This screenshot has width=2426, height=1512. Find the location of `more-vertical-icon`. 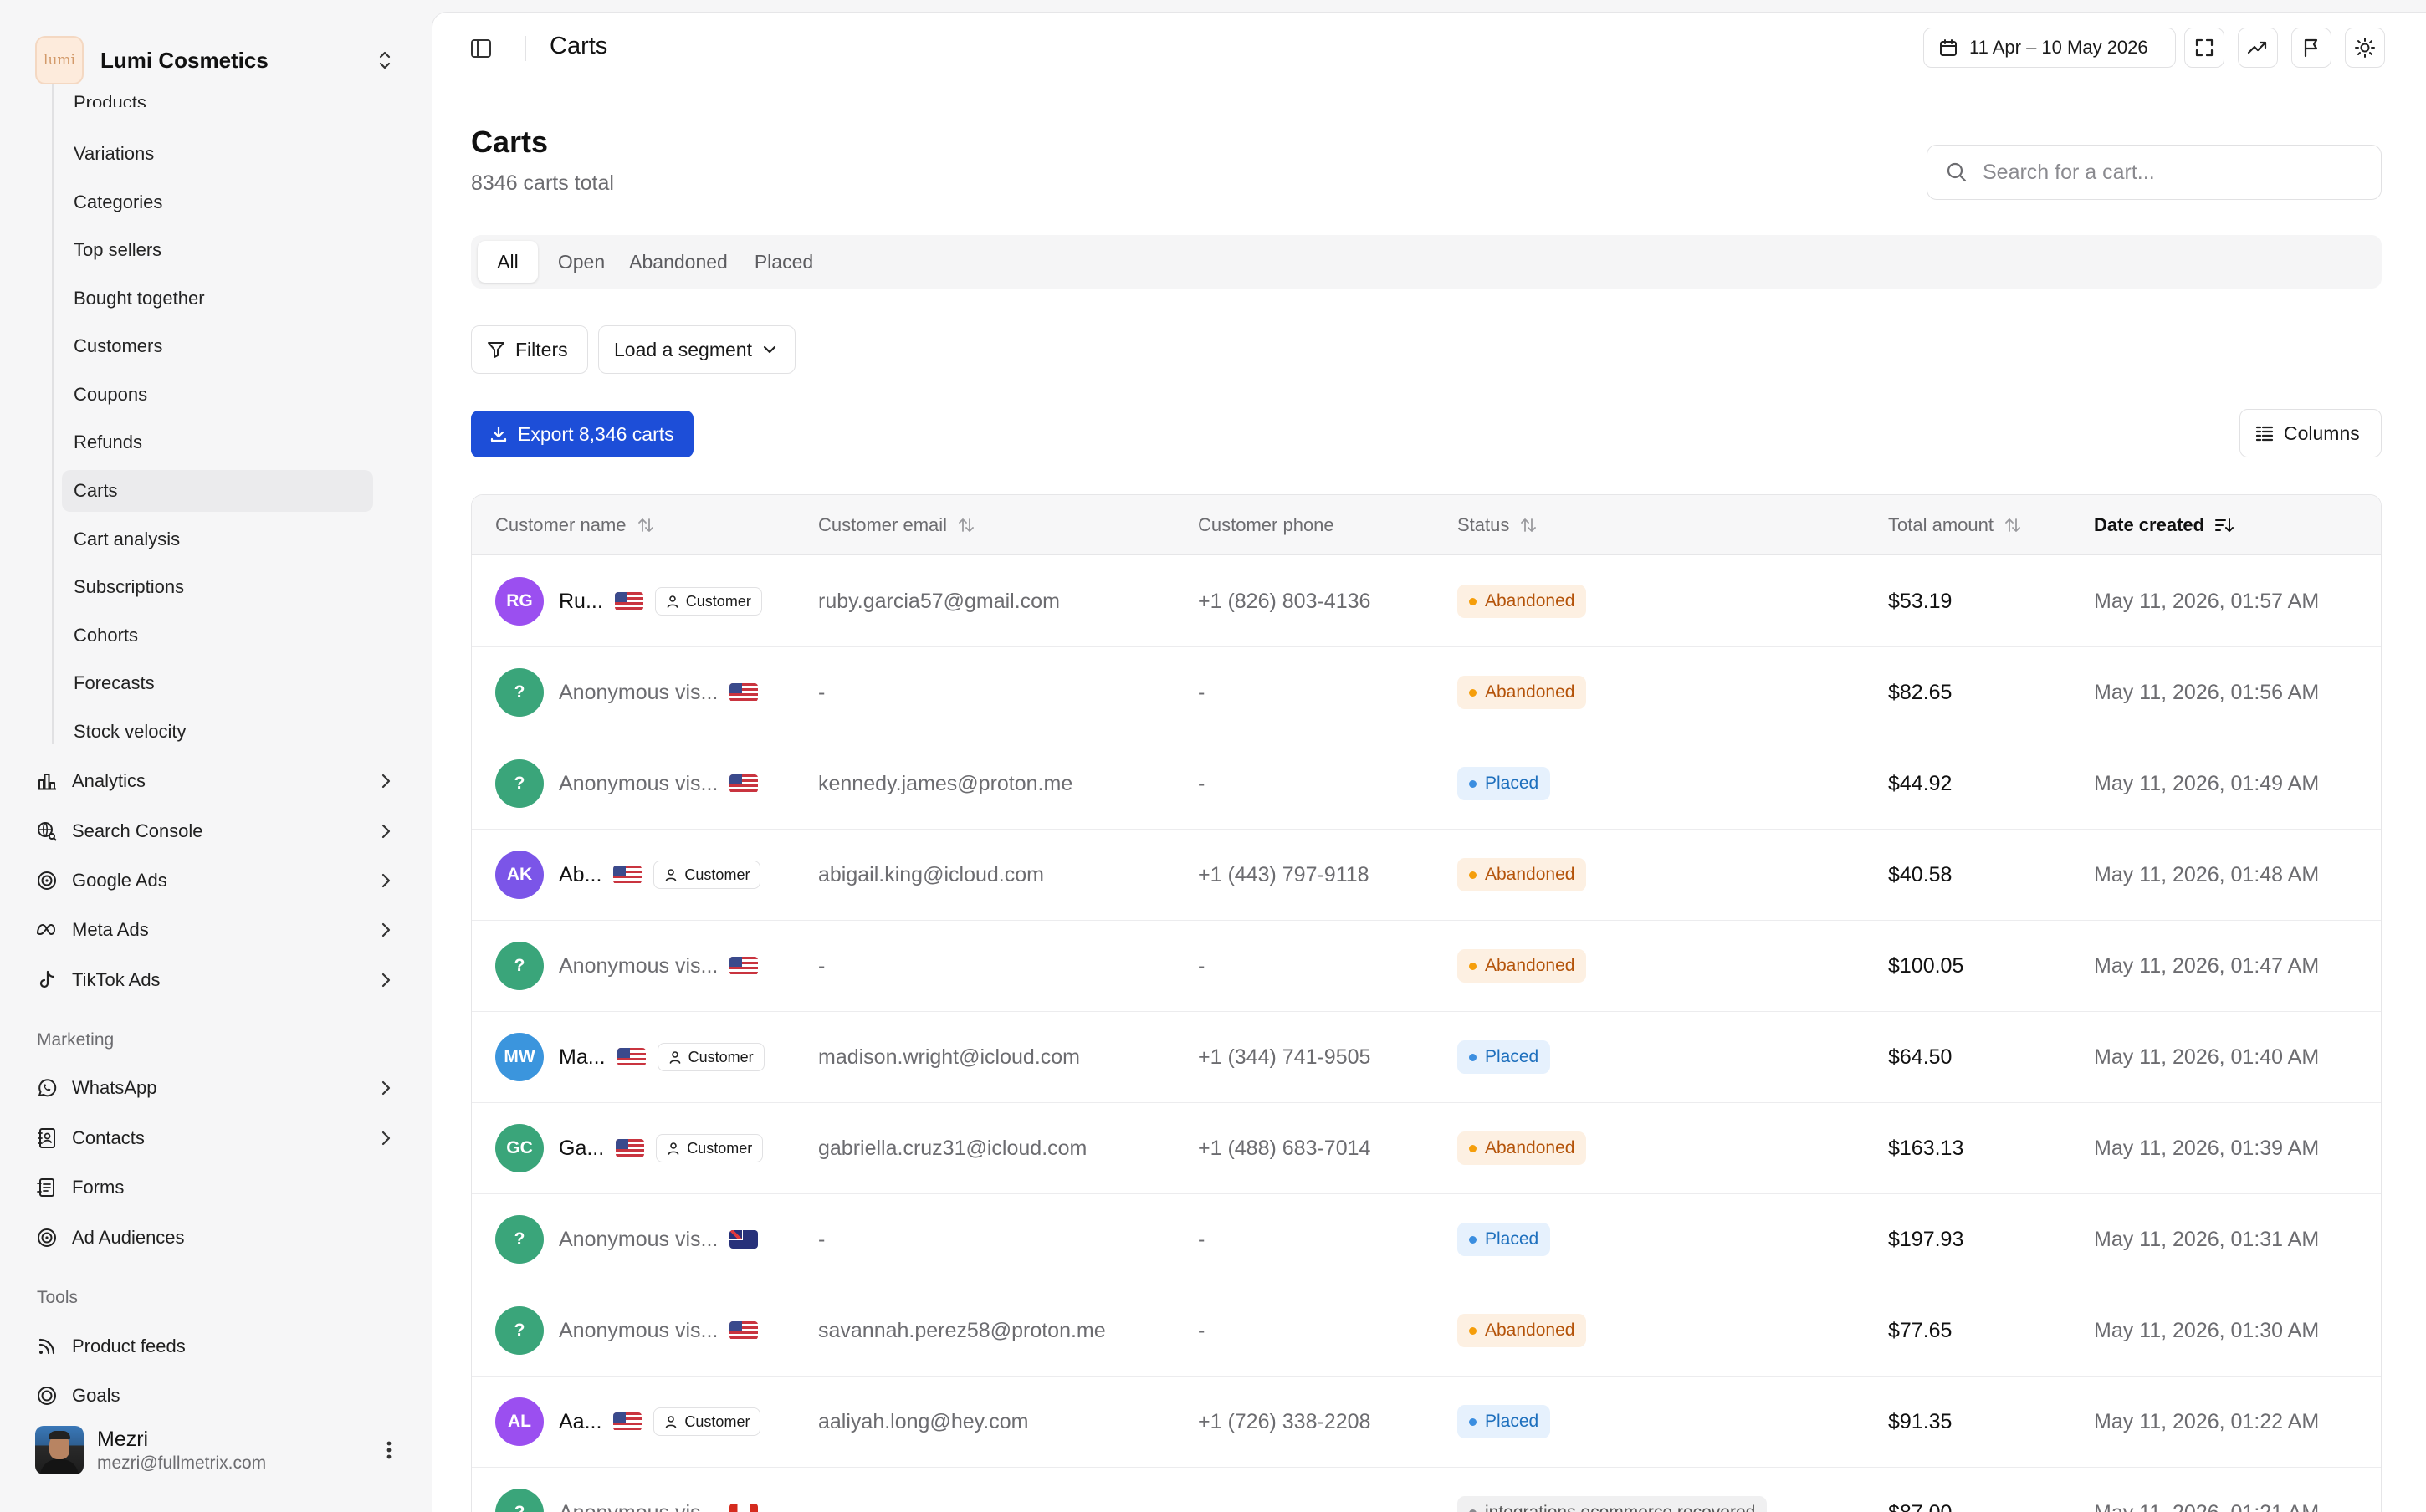

more-vertical-icon is located at coordinates (389, 1450).